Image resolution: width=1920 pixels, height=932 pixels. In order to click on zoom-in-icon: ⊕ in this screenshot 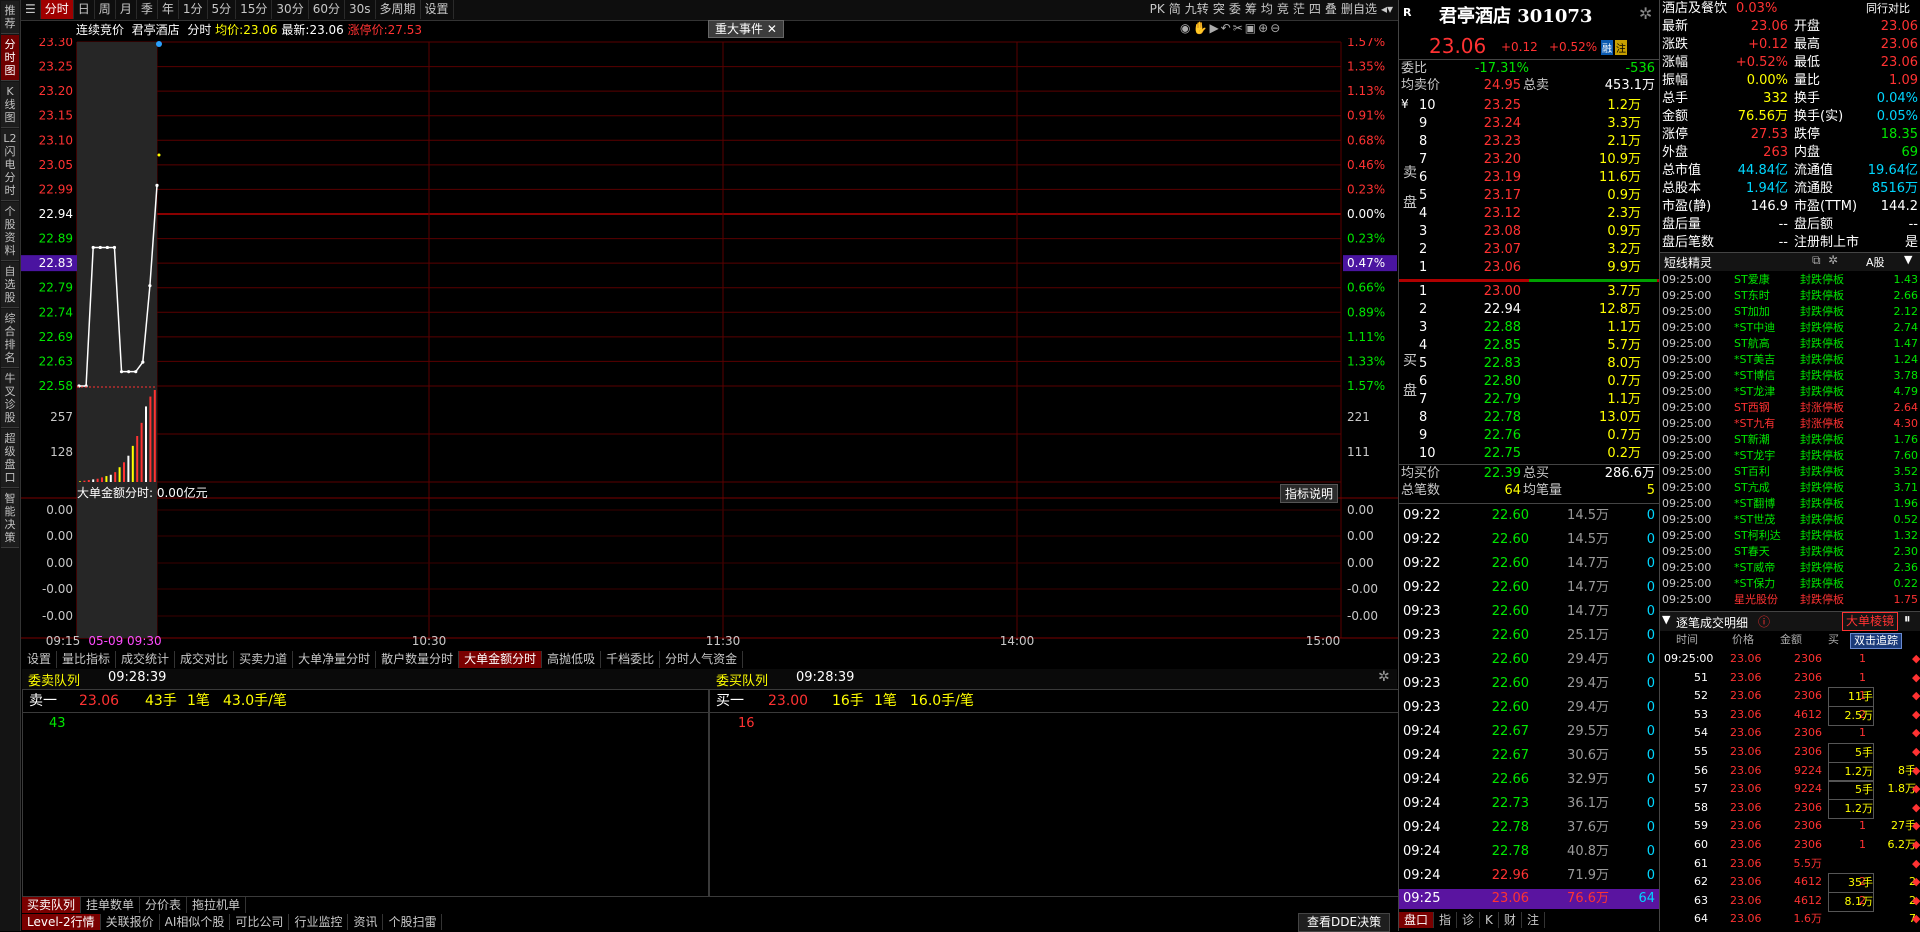, I will do `click(1264, 28)`.